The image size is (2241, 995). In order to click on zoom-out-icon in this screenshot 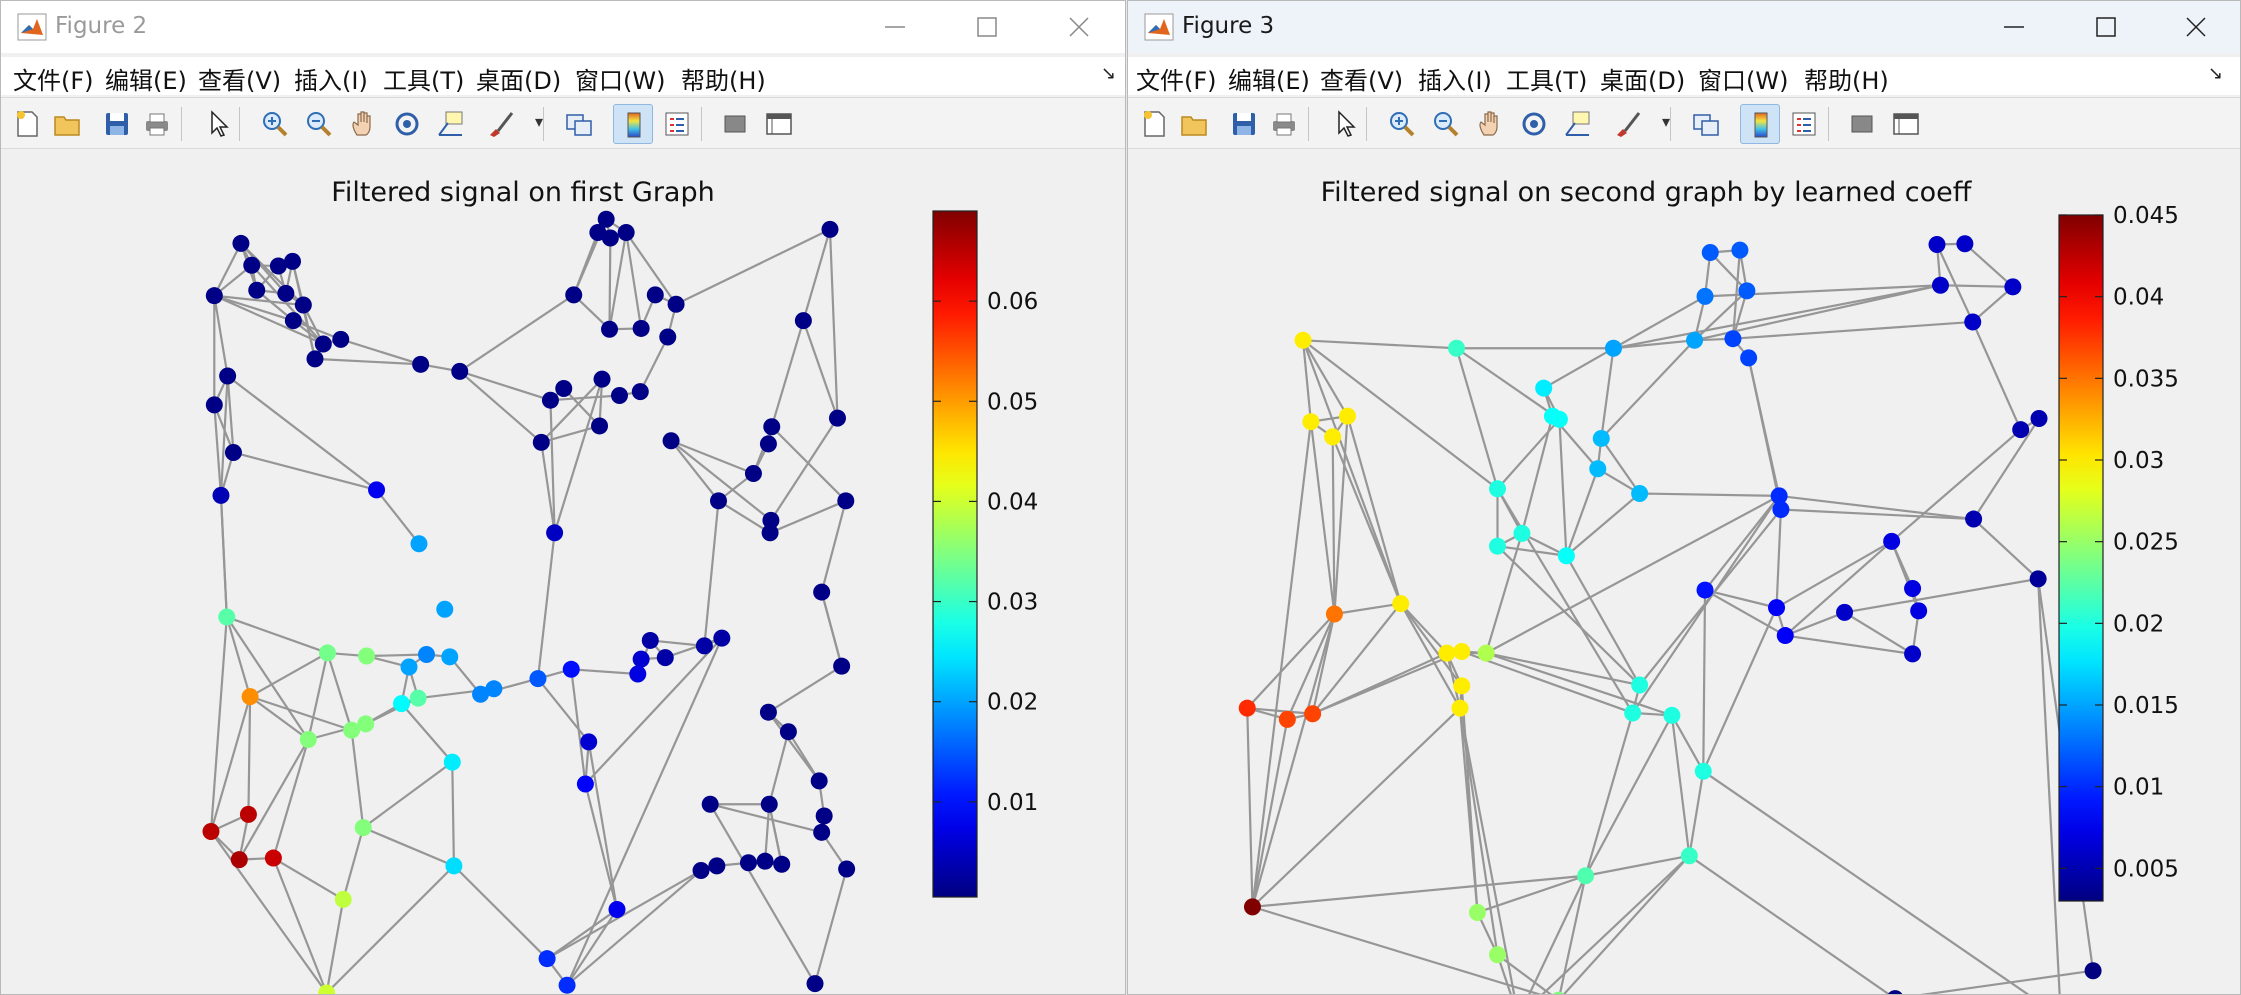, I will do `click(1446, 124)`.